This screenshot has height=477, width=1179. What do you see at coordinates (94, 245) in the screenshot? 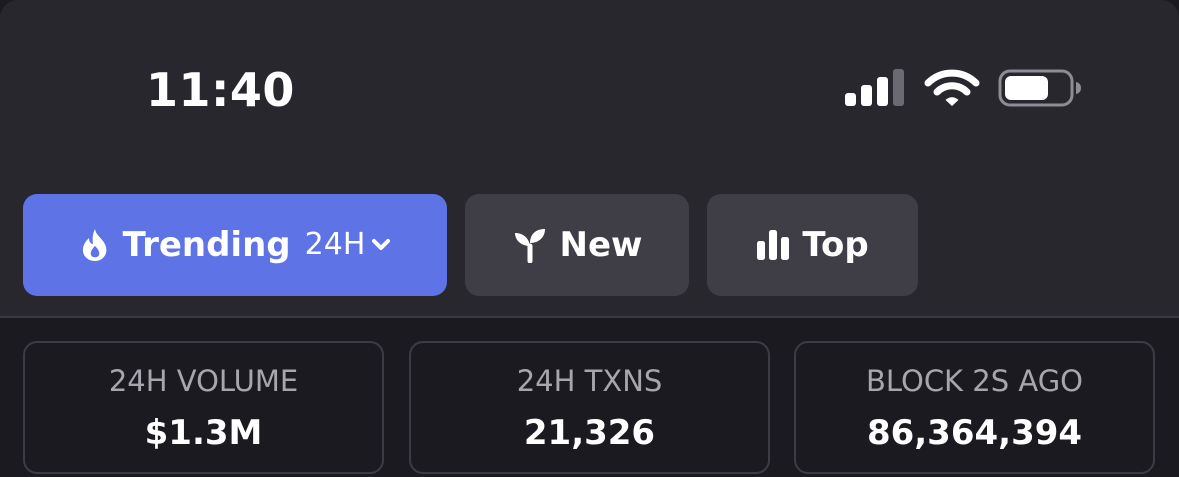
I see `flame-icon` at bounding box center [94, 245].